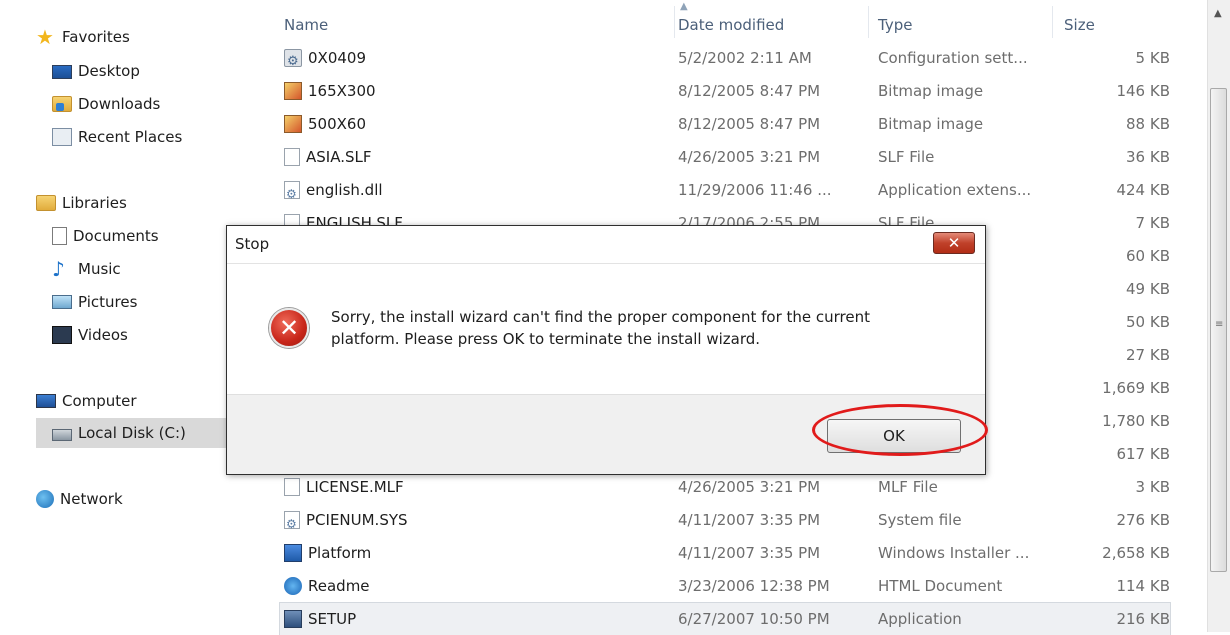 The height and width of the screenshot is (635, 1230). Describe the element at coordinates (339, 157) in the screenshot. I see `file-name: ASIA.SLF` at that location.